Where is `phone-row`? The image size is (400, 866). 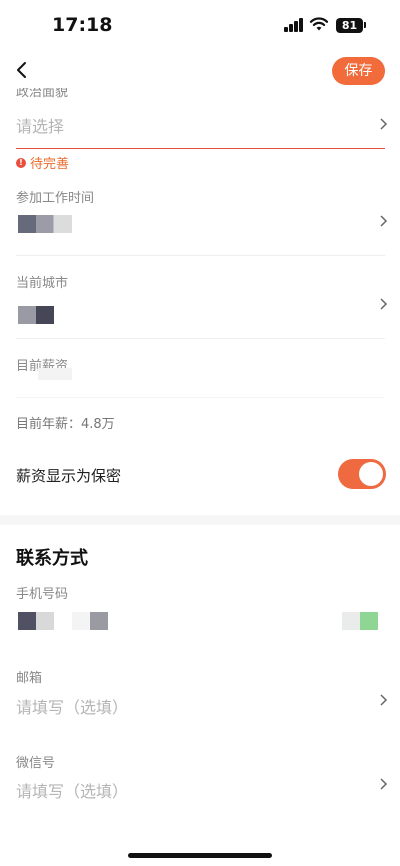
phone-row is located at coordinates (200, 622).